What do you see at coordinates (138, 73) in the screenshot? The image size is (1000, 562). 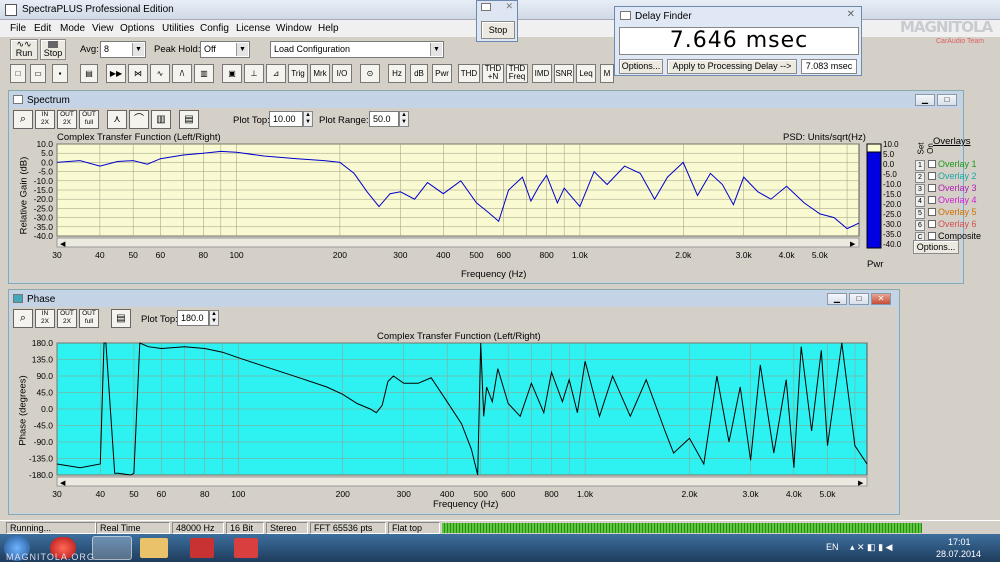 I see `record-icon: ⋈` at bounding box center [138, 73].